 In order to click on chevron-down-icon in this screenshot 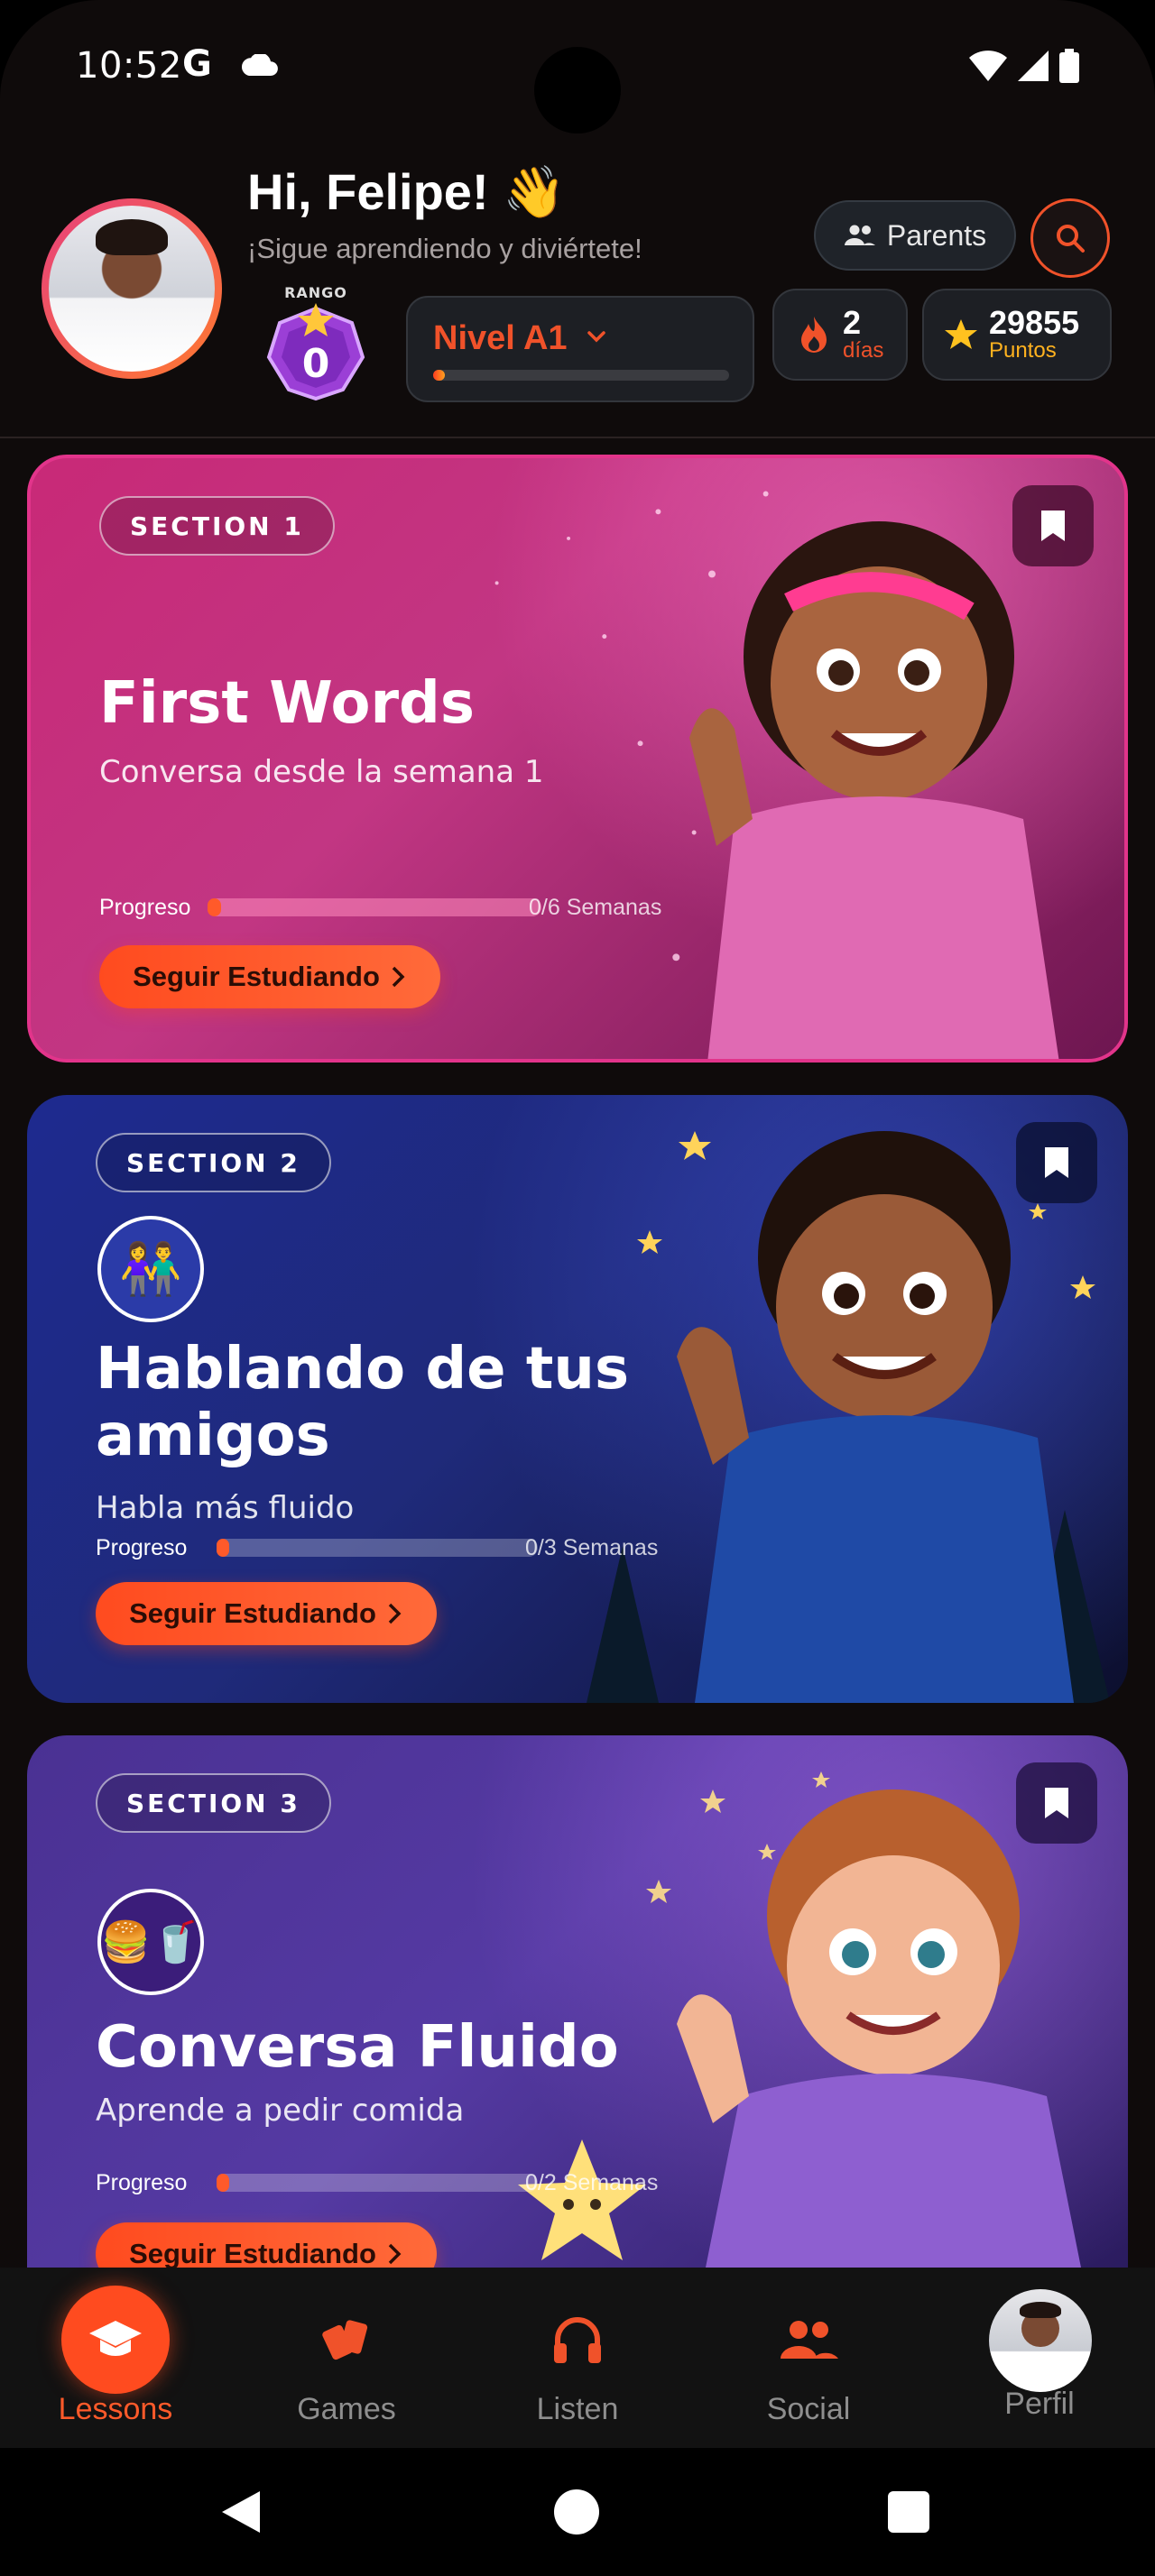, I will do `click(596, 337)`.